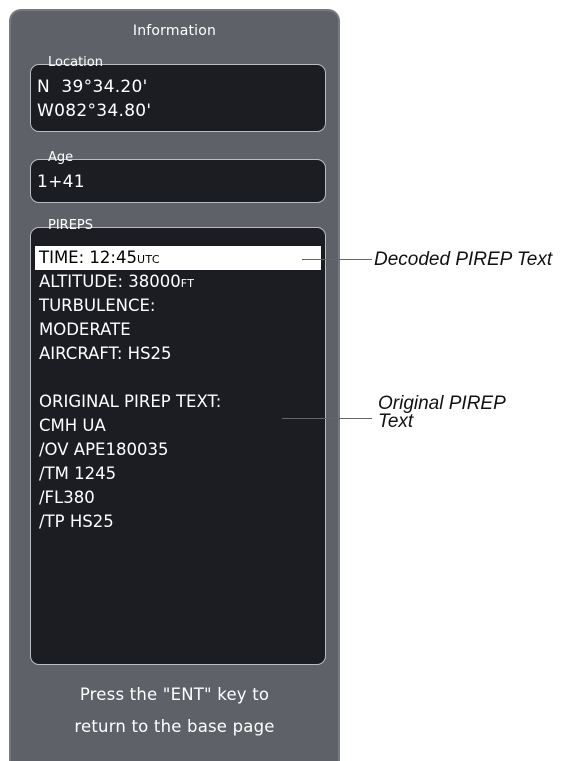 The width and height of the screenshot is (576, 761). Describe the element at coordinates (174, 726) in the screenshot. I see `footer-instruction-line2: return to the base page` at that location.